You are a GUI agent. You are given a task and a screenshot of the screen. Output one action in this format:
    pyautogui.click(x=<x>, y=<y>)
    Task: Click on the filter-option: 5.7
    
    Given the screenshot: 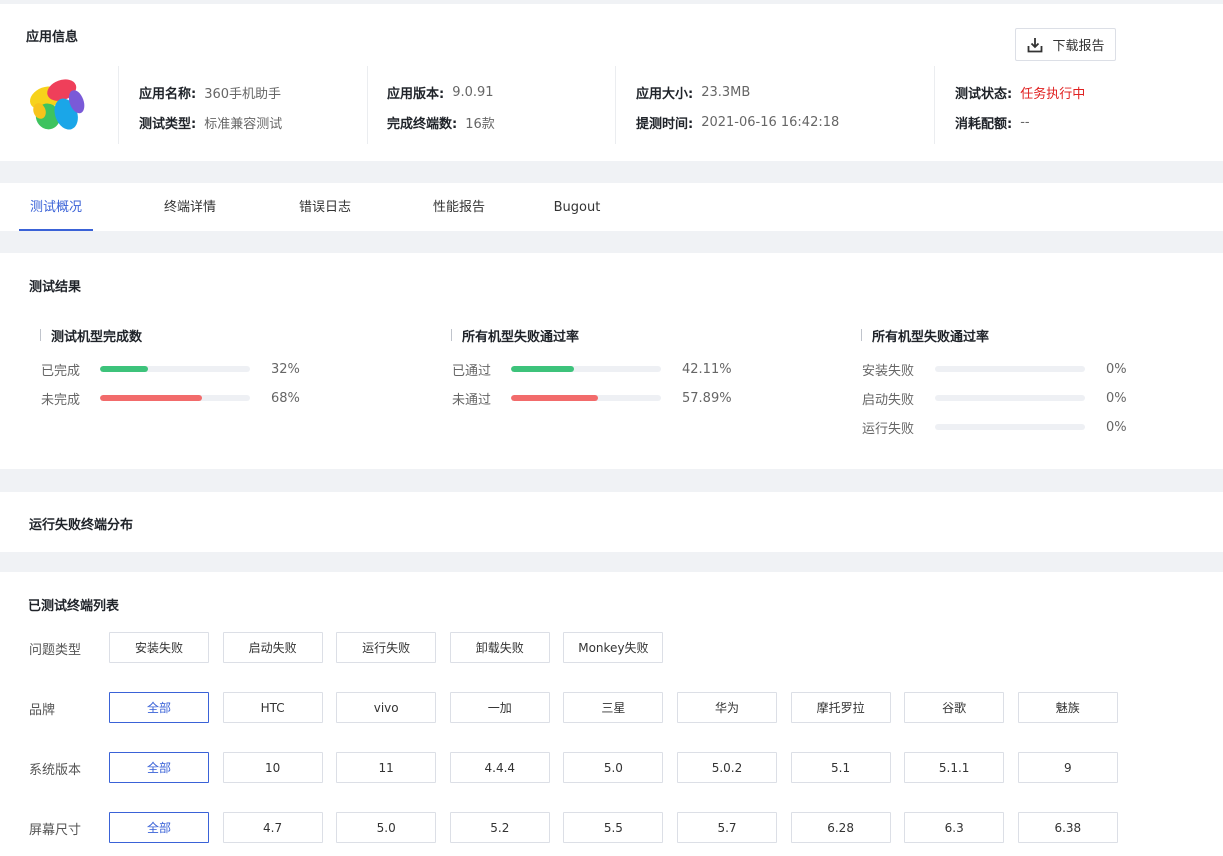 What is the action you would take?
    pyautogui.click(x=727, y=827)
    